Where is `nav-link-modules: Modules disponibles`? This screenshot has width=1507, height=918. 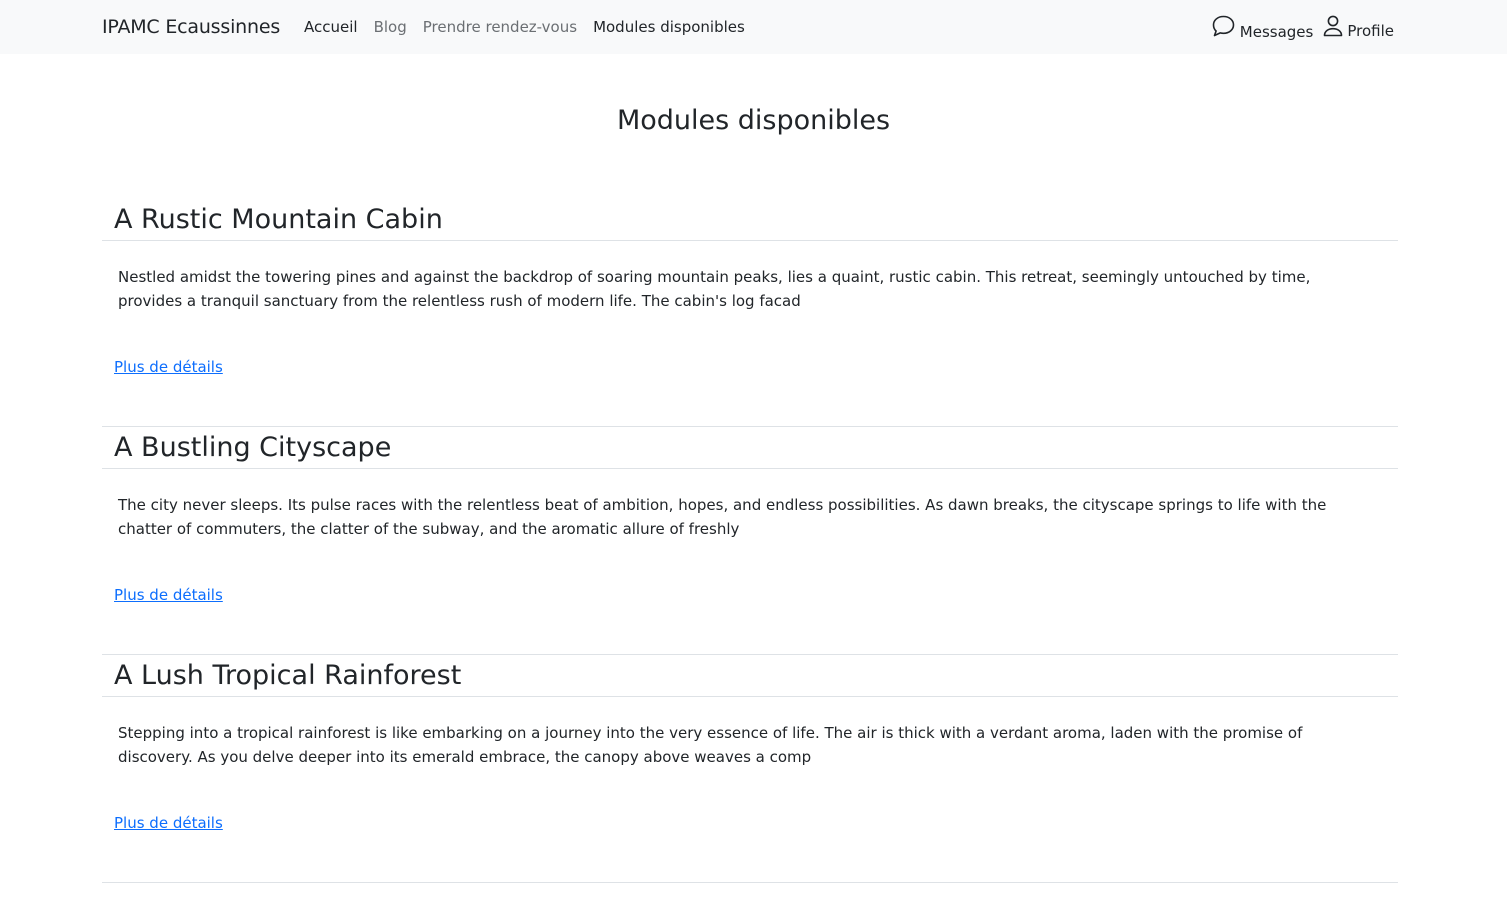 nav-link-modules: Modules disponibles is located at coordinates (669, 27).